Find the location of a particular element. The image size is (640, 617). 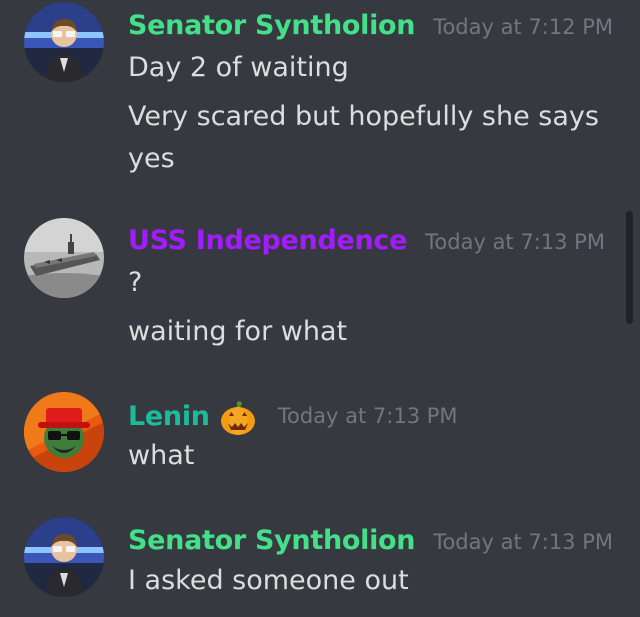

timestamp: Today at 7:12 PM is located at coordinates (523, 27).